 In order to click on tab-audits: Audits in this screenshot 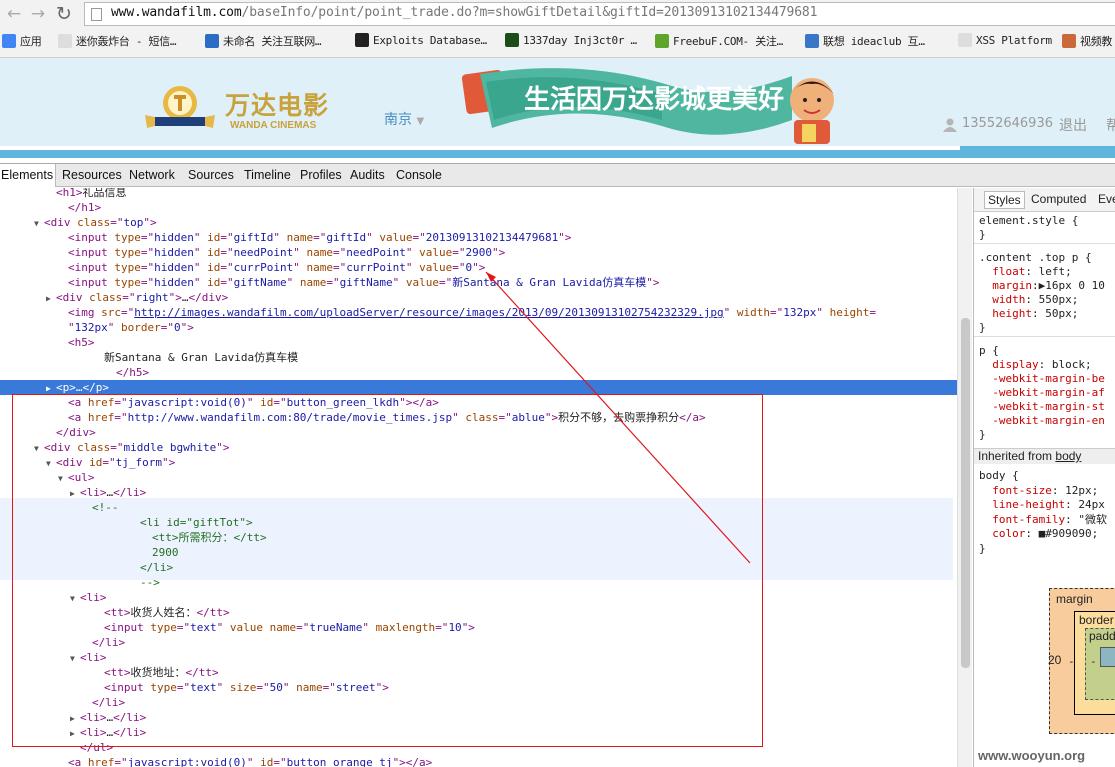, I will do `click(367, 175)`.